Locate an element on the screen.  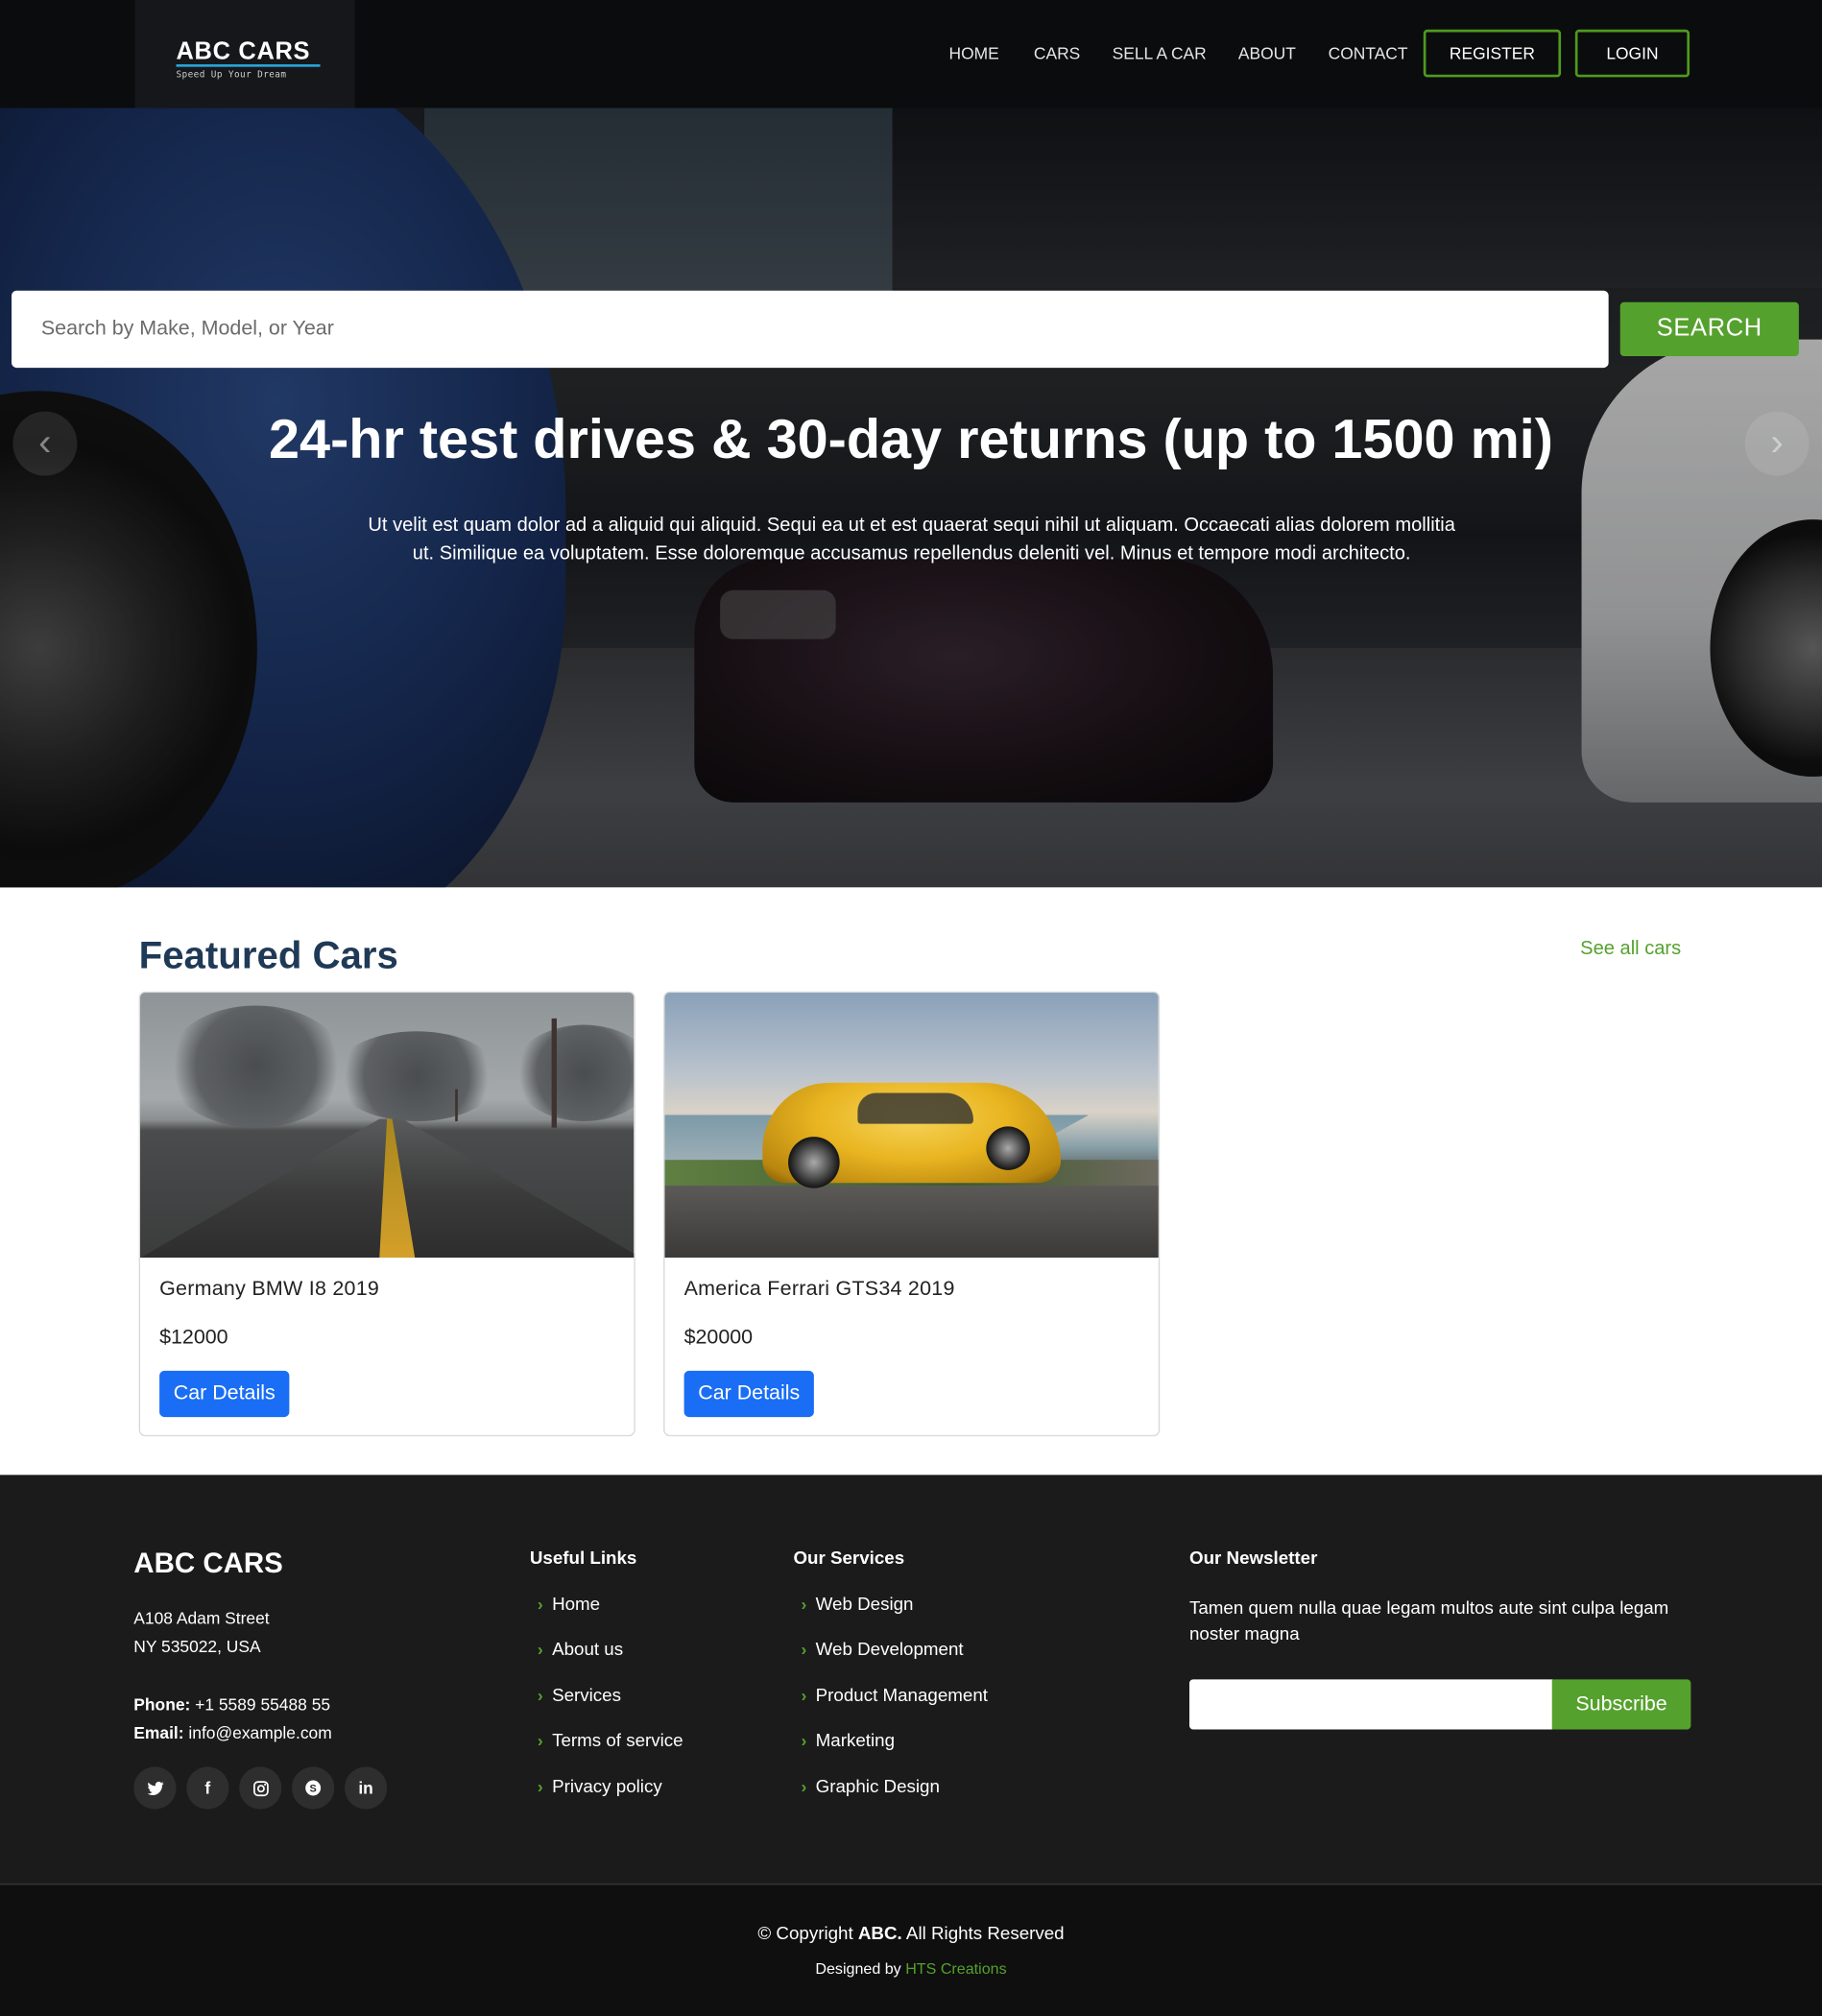
service-link-web-development: › Web Development is located at coordinates (882, 1648).